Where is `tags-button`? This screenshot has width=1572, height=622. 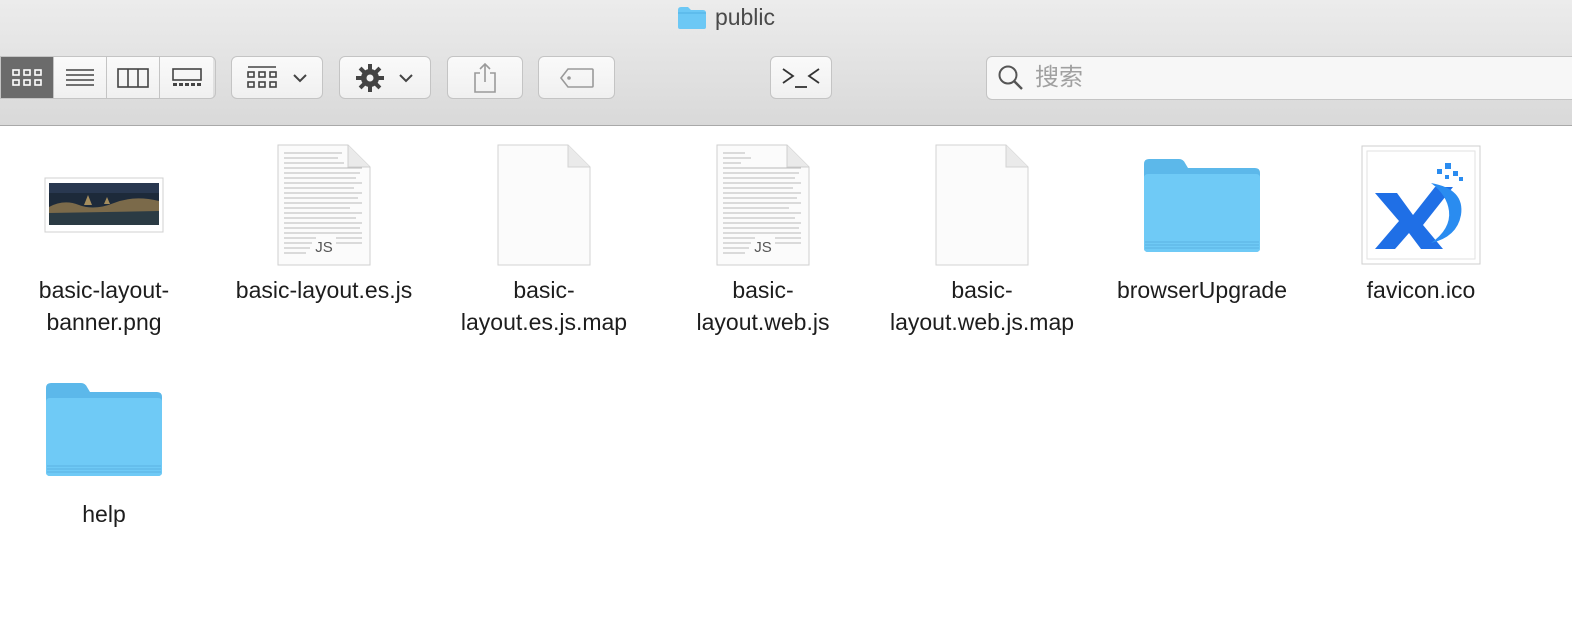 tags-button is located at coordinates (576, 77).